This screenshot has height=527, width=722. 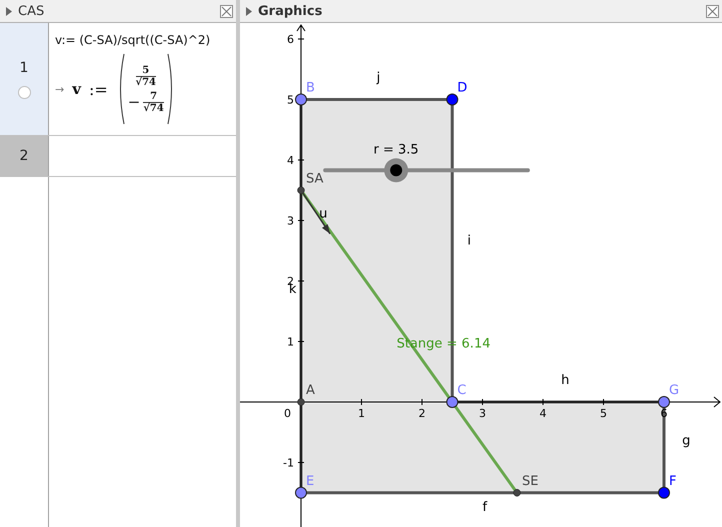 I want to click on slider-label: r = 3.5, so click(x=396, y=150).